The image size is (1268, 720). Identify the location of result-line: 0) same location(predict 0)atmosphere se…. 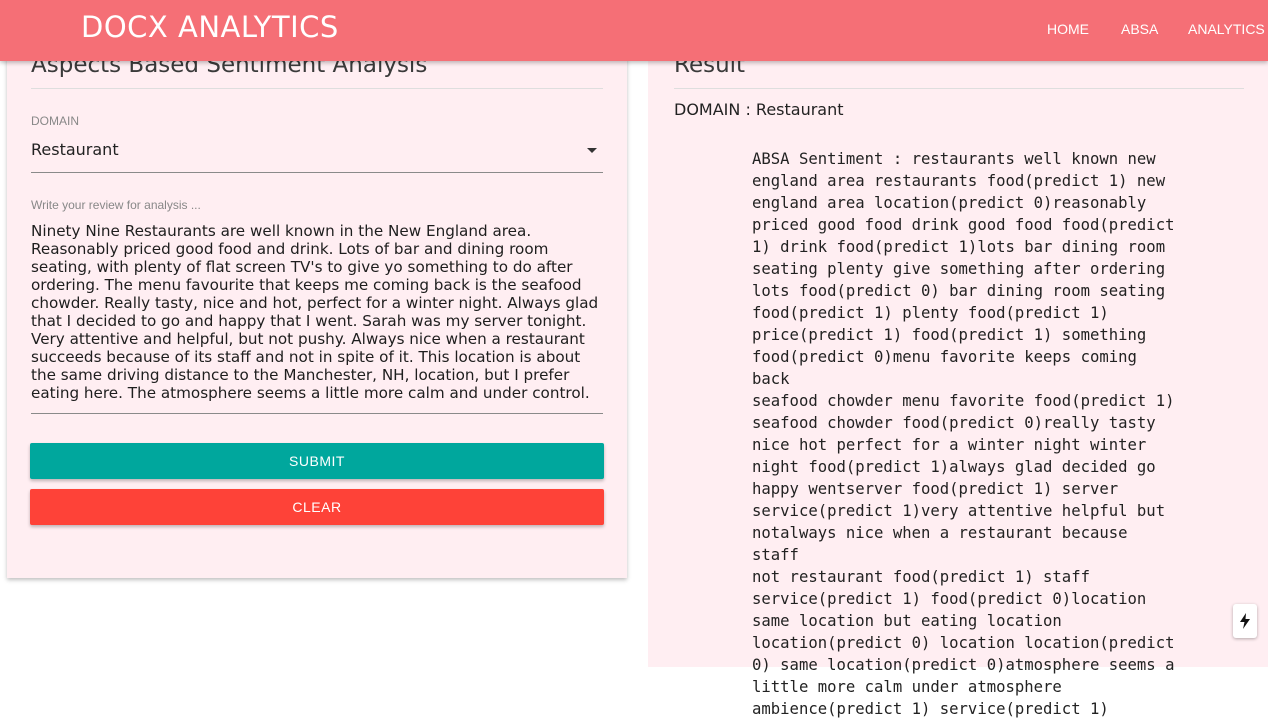
(963, 665).